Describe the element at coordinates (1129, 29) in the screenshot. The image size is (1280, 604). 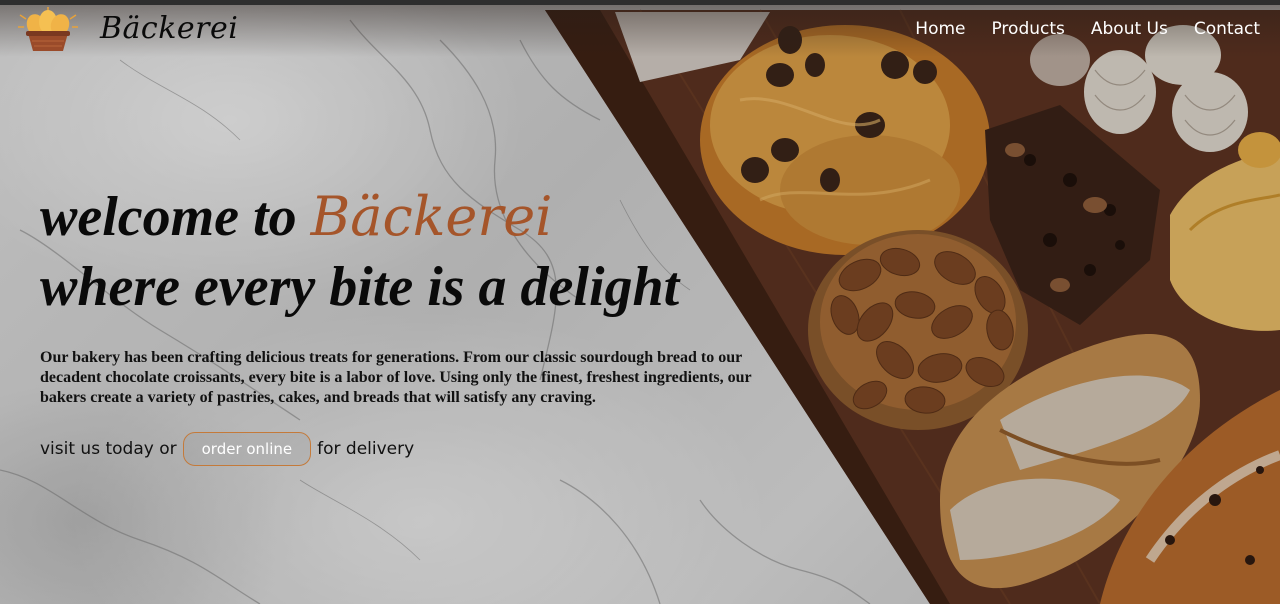
I see `nav-about-us-link: About Us` at that location.